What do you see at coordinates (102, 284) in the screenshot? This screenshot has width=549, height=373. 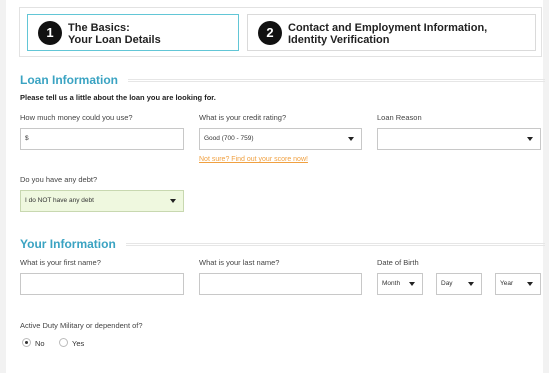 I see `first-name-input` at bounding box center [102, 284].